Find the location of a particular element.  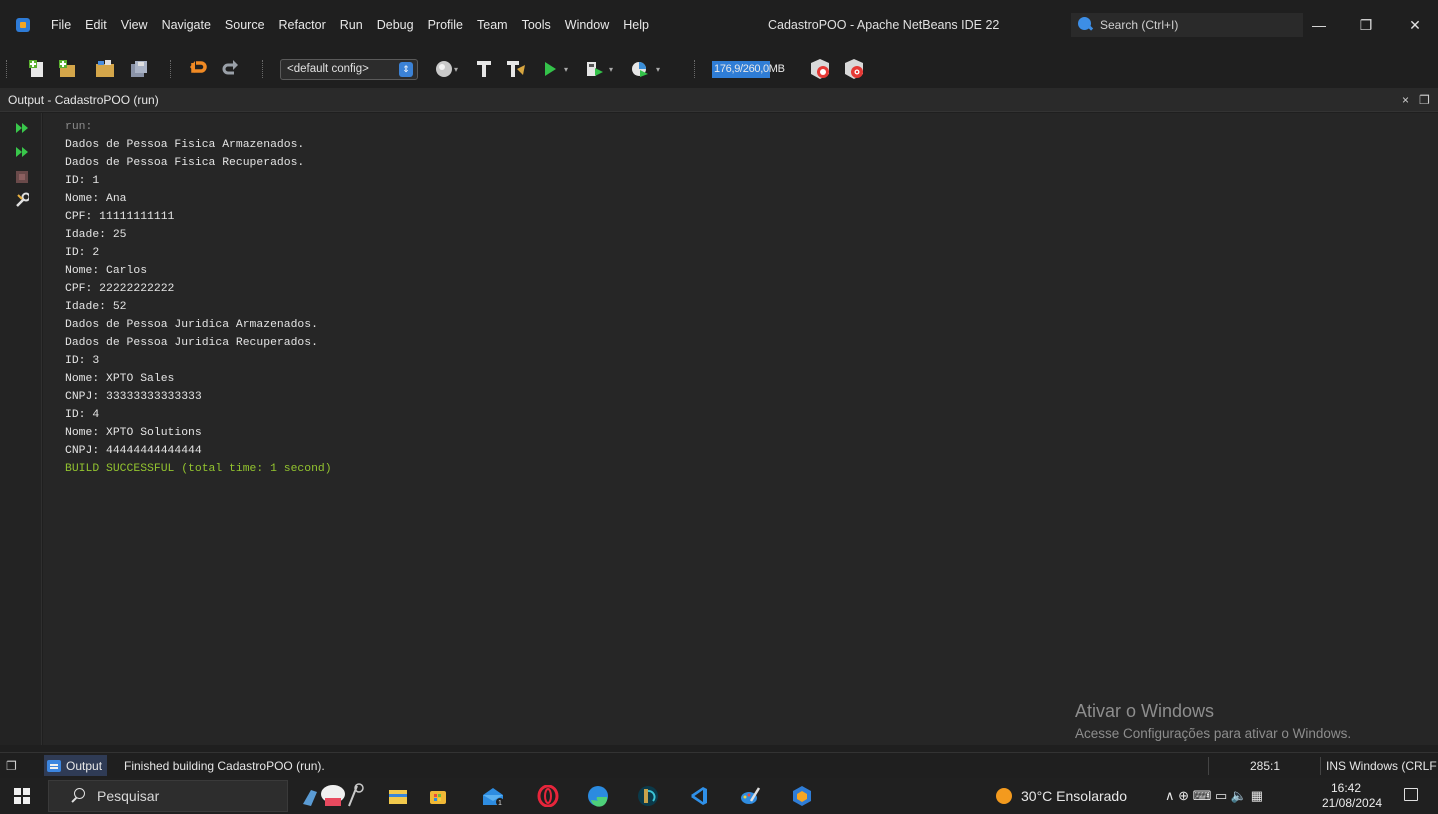

search-highlight-icon is located at coordinates (334, 796).